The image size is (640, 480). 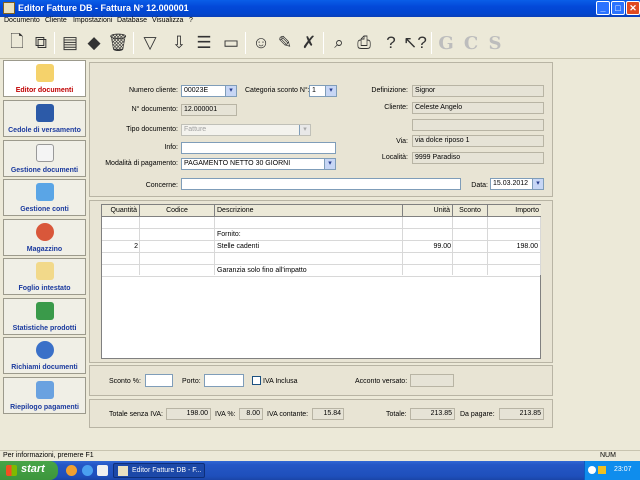 What do you see at coordinates (70, 43) in the screenshot?
I see `folder-icon: ▤` at bounding box center [70, 43].